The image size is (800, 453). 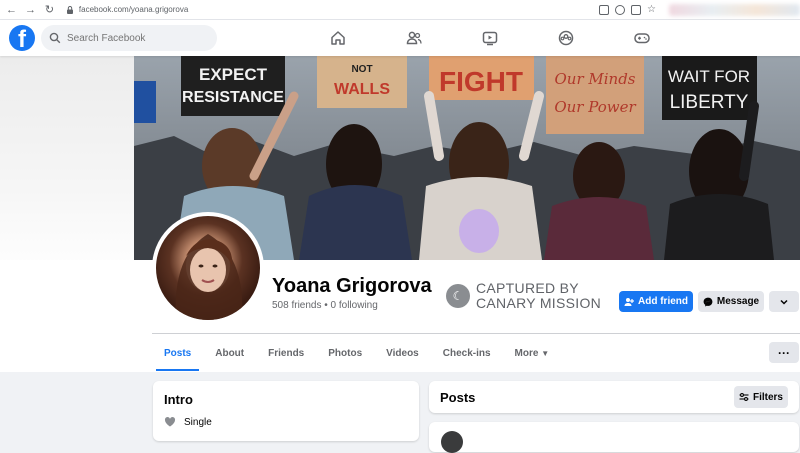 I want to click on friends-icon, so click(x=414, y=38).